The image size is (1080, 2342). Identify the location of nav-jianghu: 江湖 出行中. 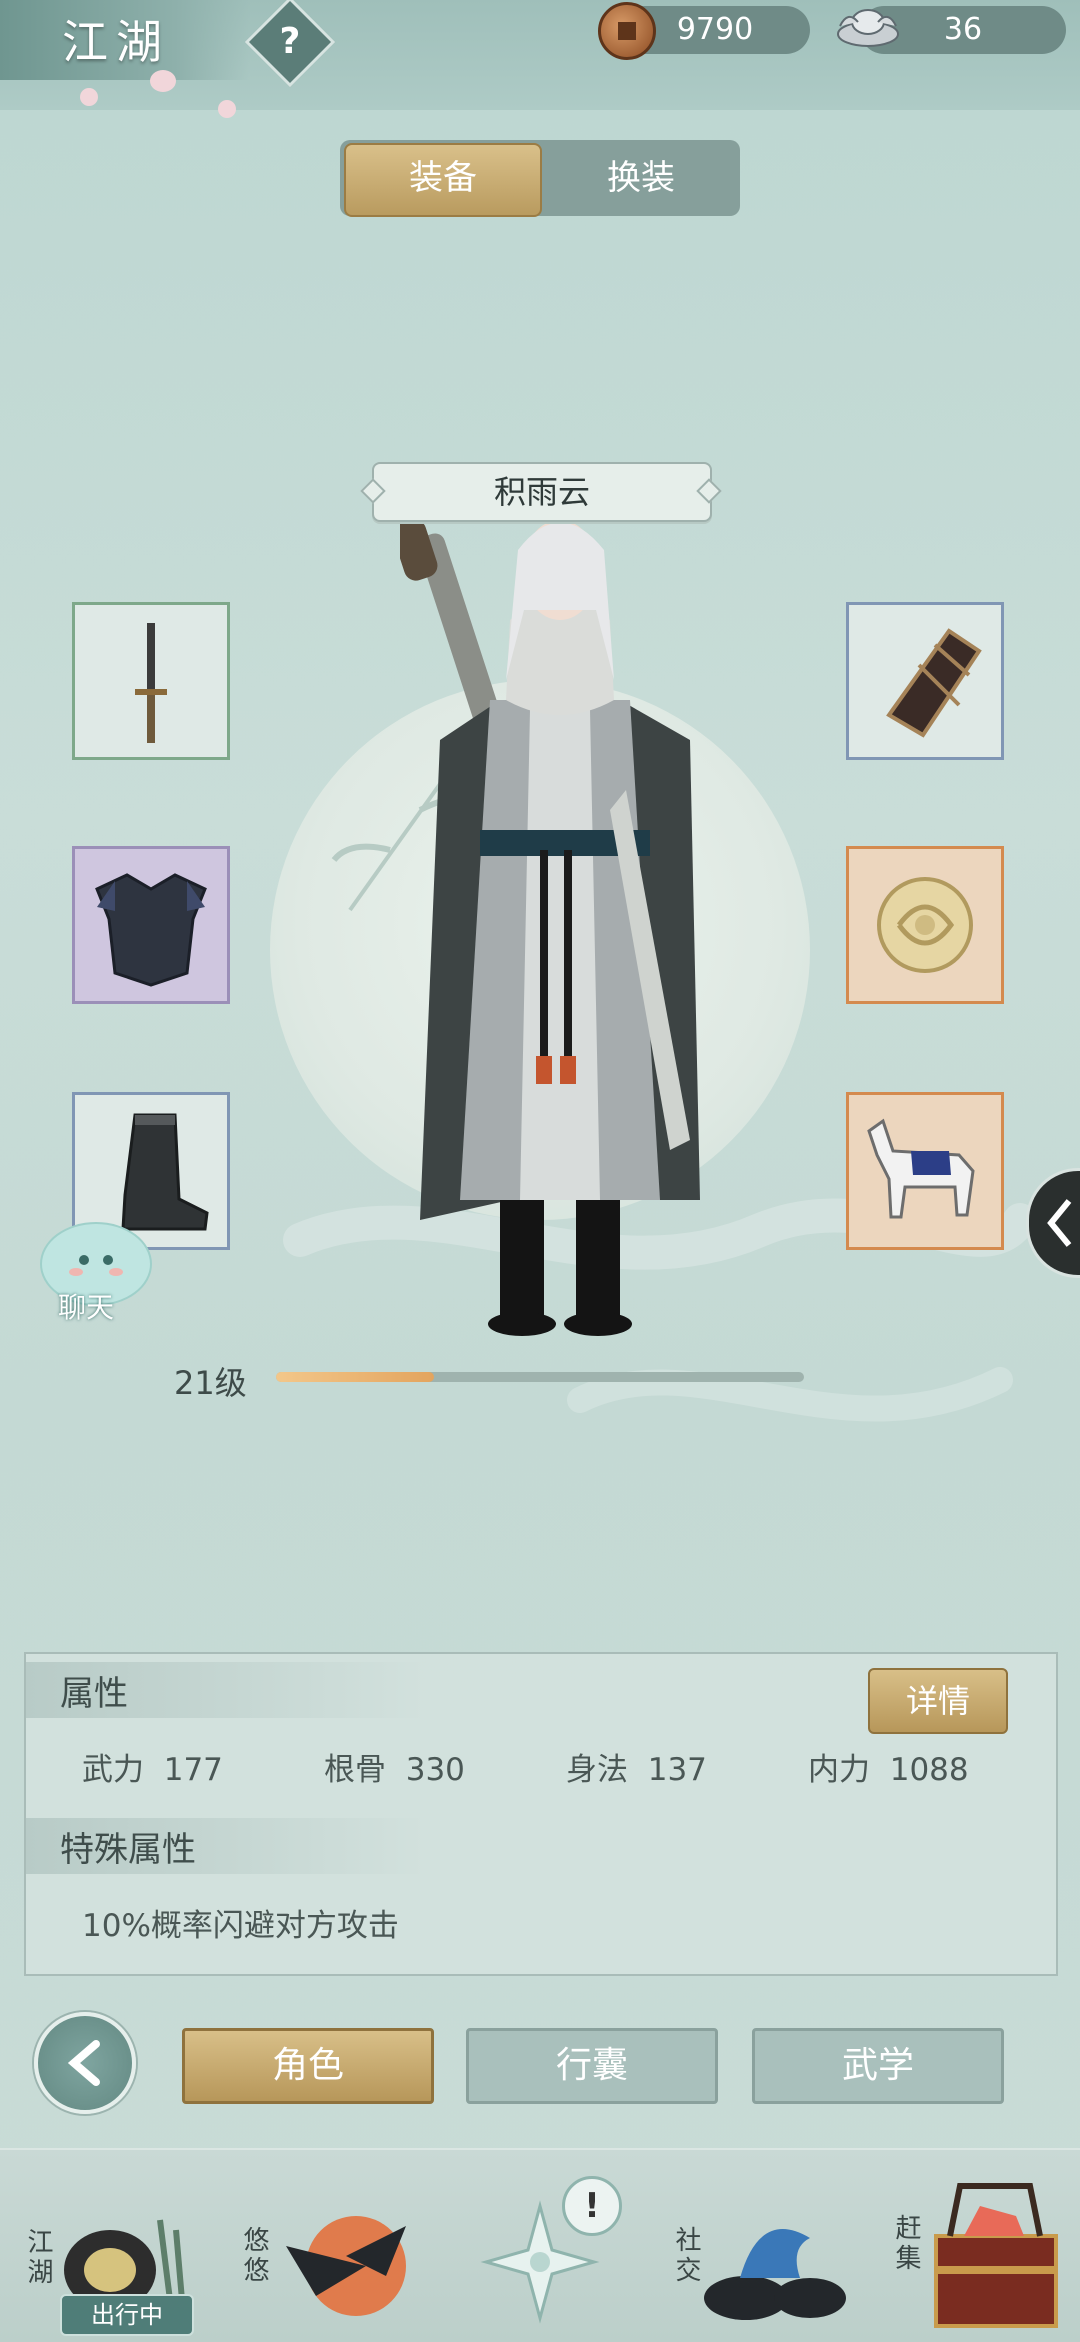
(110, 2268).